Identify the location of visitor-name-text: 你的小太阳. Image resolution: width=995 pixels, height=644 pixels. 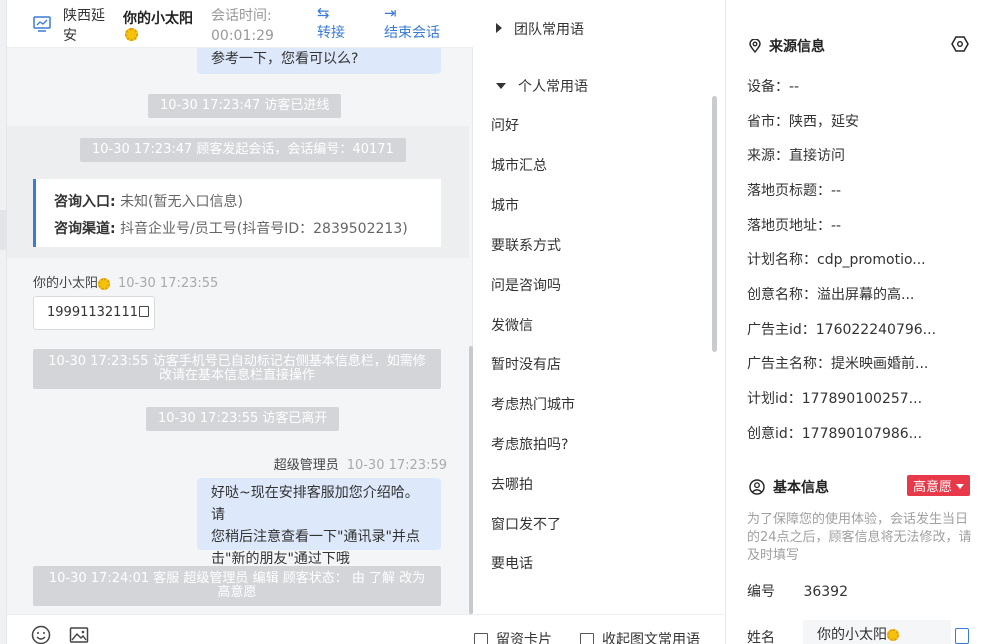
(158, 19).